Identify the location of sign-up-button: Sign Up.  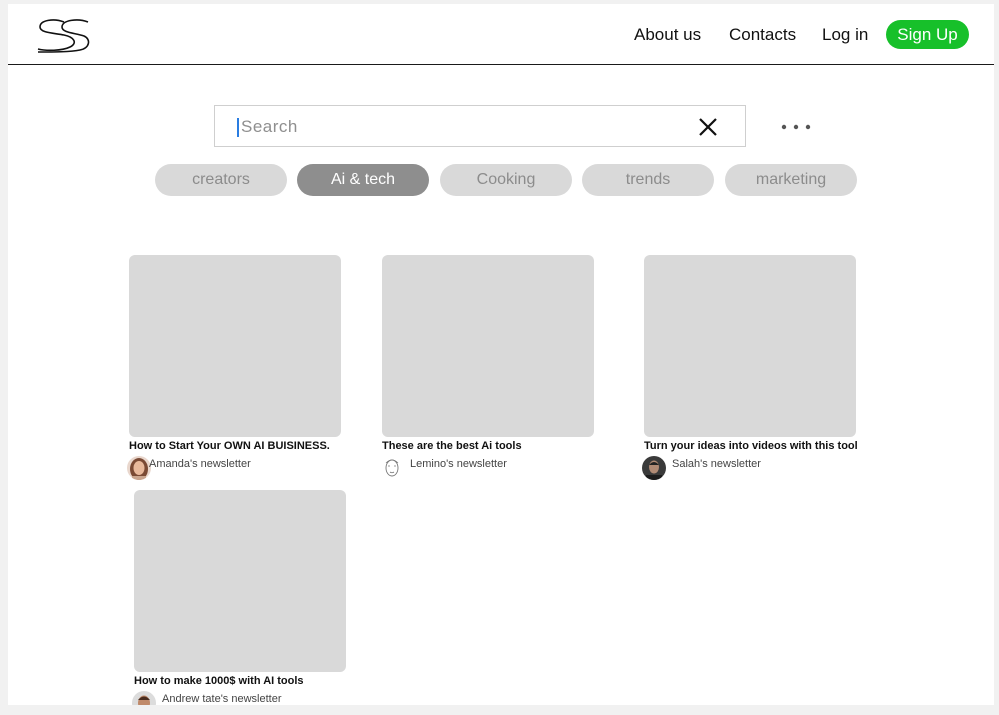
(927, 34).